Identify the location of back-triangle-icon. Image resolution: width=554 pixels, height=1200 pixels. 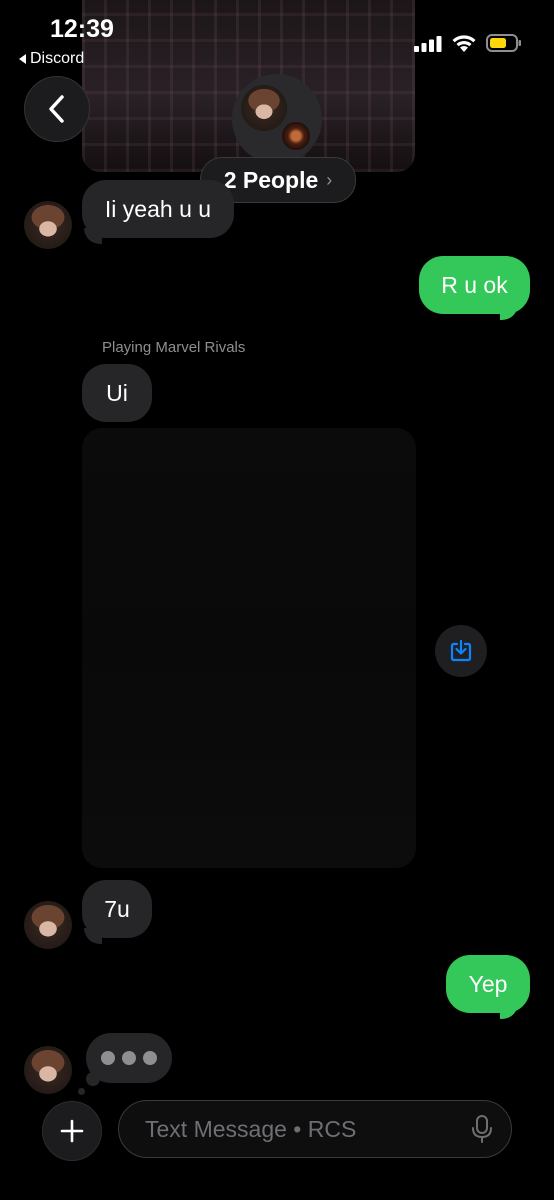
(22, 59).